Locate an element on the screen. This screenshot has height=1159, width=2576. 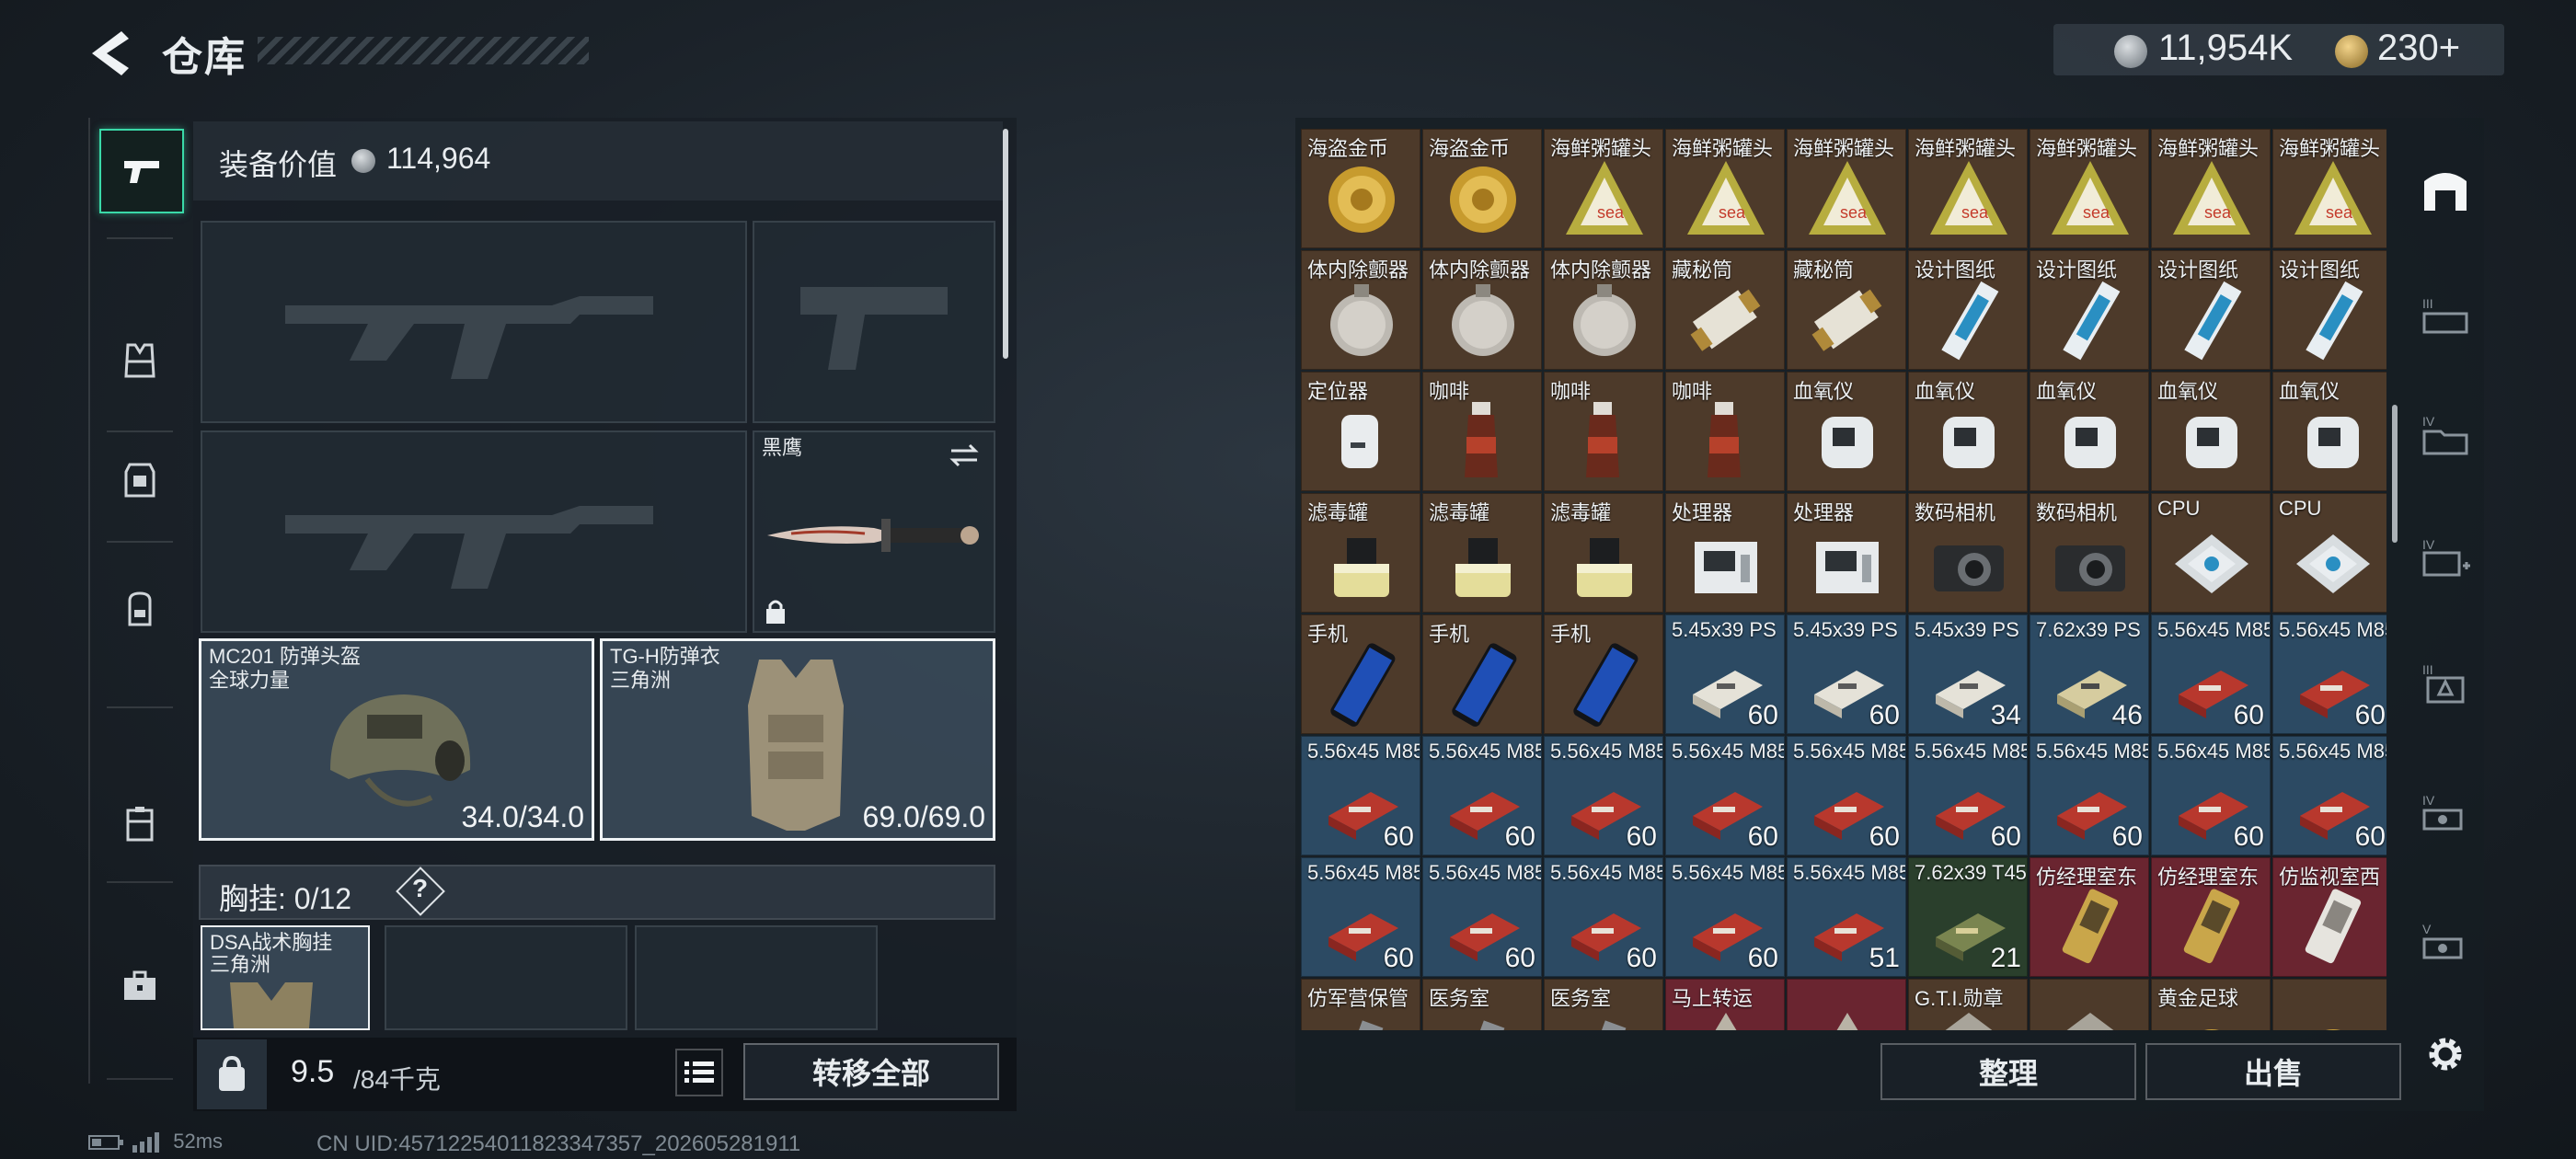
back-button is located at coordinates (112, 53).